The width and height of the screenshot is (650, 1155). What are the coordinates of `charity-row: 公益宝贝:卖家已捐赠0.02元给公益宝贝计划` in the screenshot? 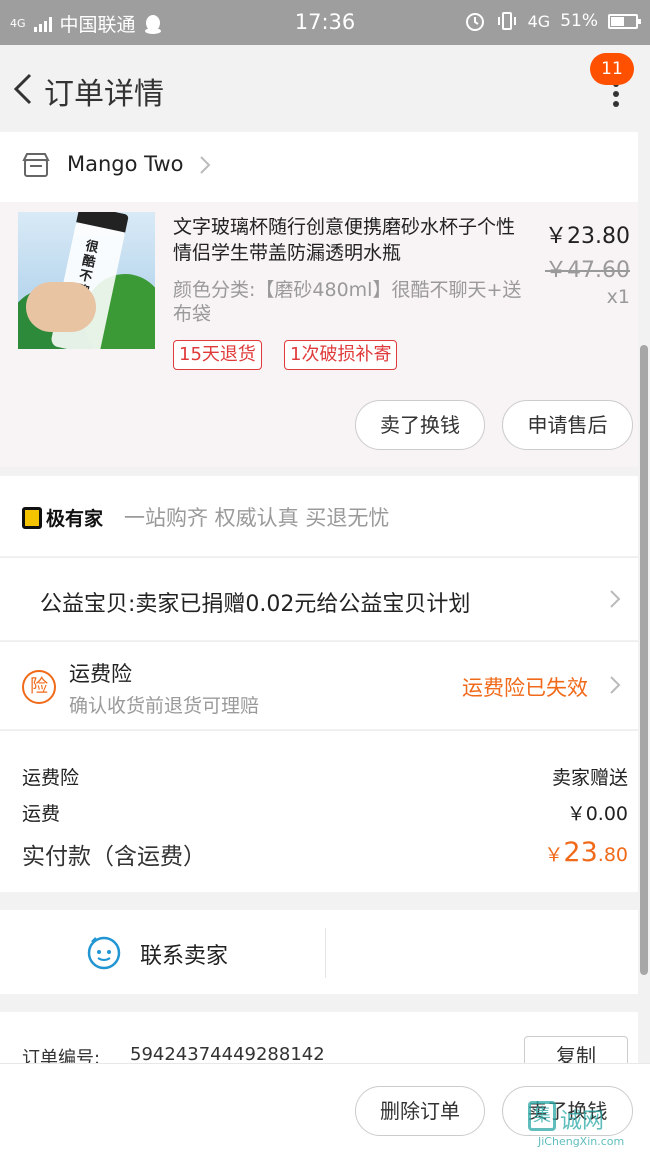 It's located at (319, 598).